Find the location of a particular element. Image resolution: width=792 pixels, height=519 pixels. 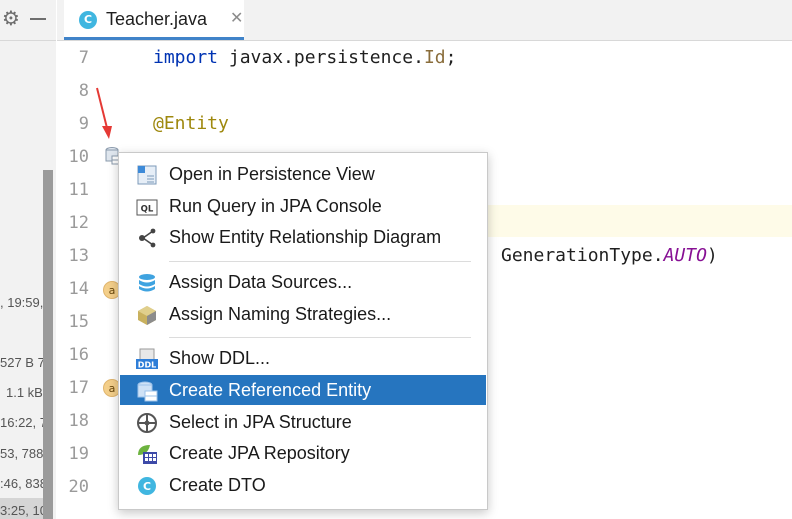

diagram-icon is located at coordinates (147, 238).